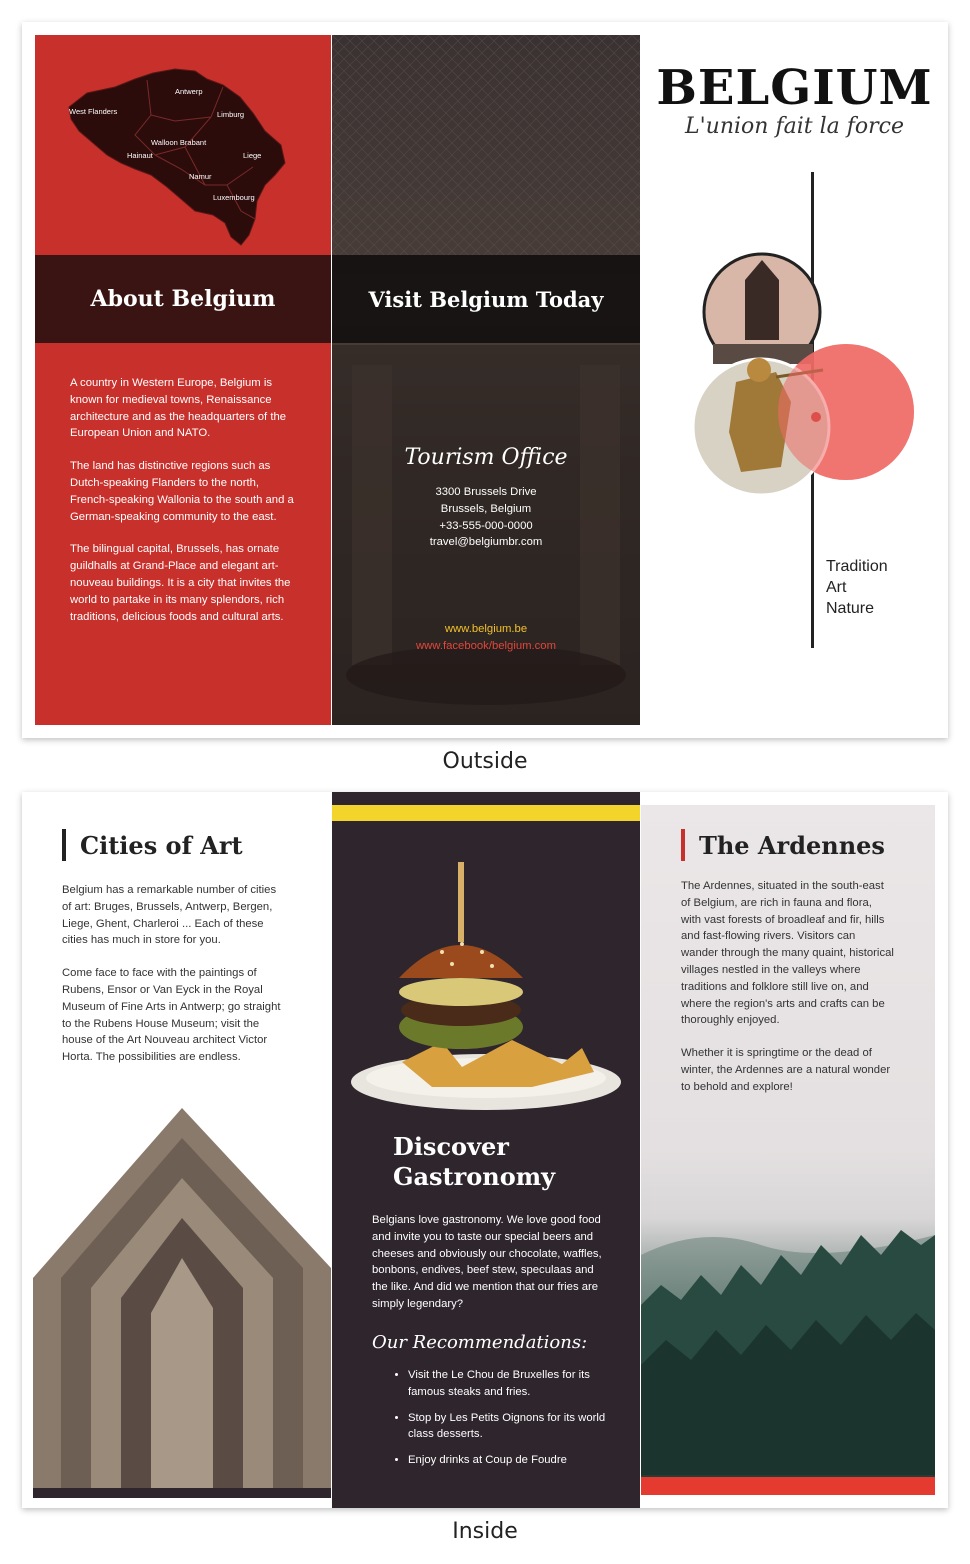 This screenshot has height=1564, width=970. I want to click on visit-title: Visit Belgium Today, so click(486, 299).